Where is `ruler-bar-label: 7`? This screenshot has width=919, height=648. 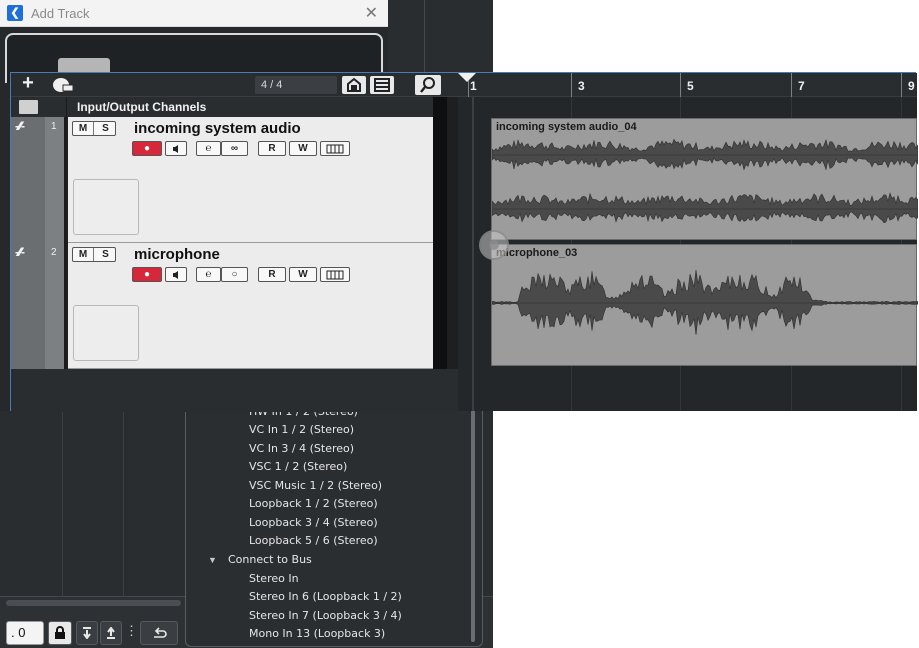
ruler-bar-label: 7 is located at coordinates (801, 86).